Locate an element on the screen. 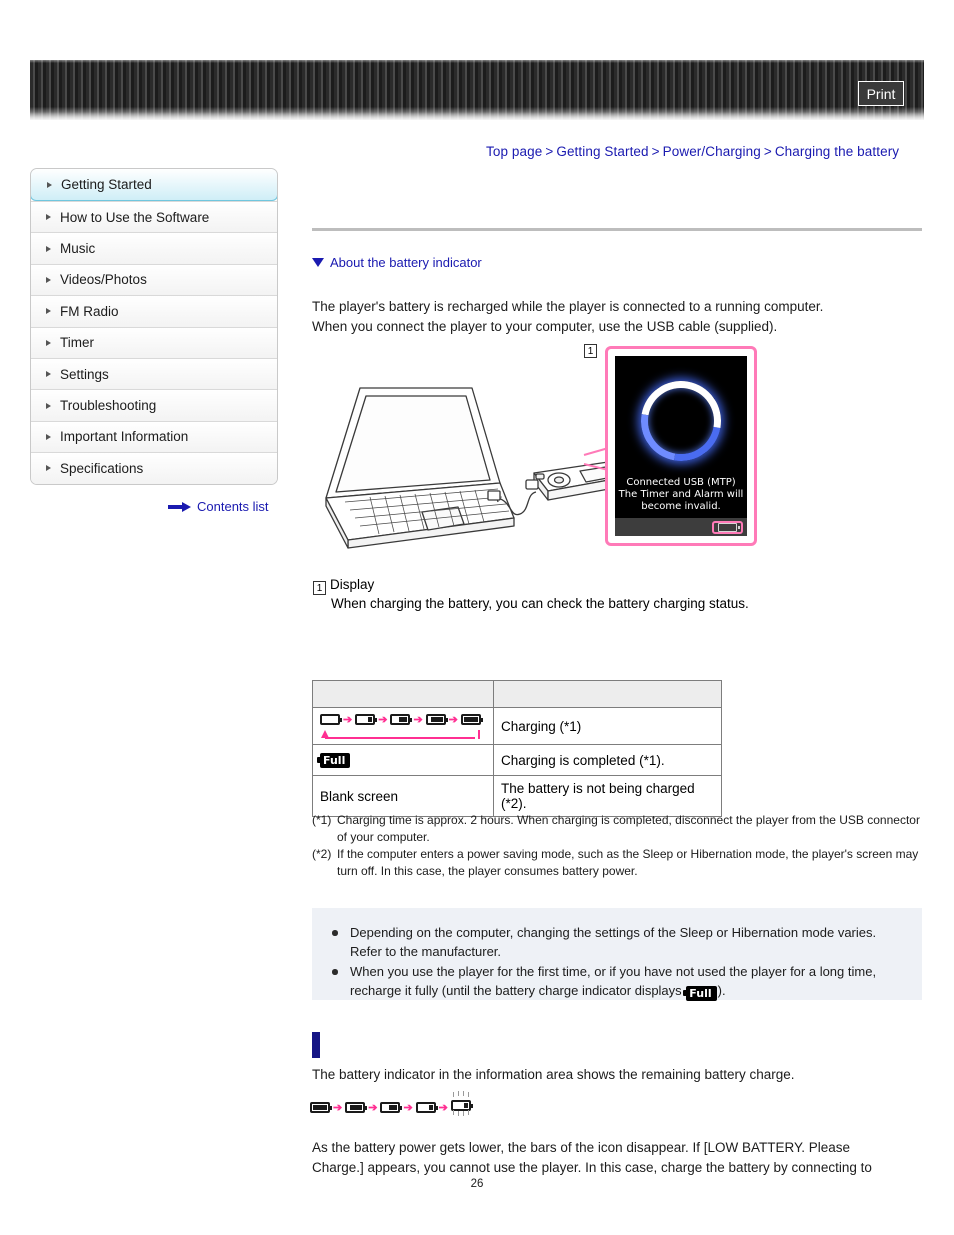  breadcrumb-item-power-charging: Power/Charging is located at coordinates (712, 151).